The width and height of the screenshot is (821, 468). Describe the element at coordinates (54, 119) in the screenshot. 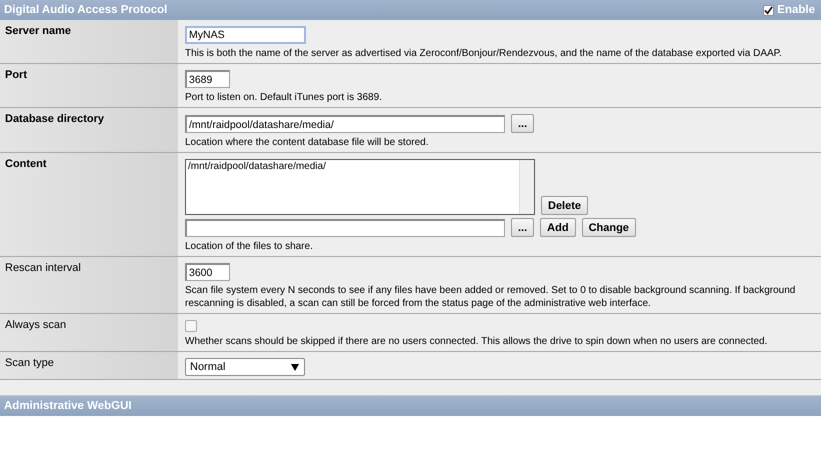

I see `field-label: Database directory` at that location.